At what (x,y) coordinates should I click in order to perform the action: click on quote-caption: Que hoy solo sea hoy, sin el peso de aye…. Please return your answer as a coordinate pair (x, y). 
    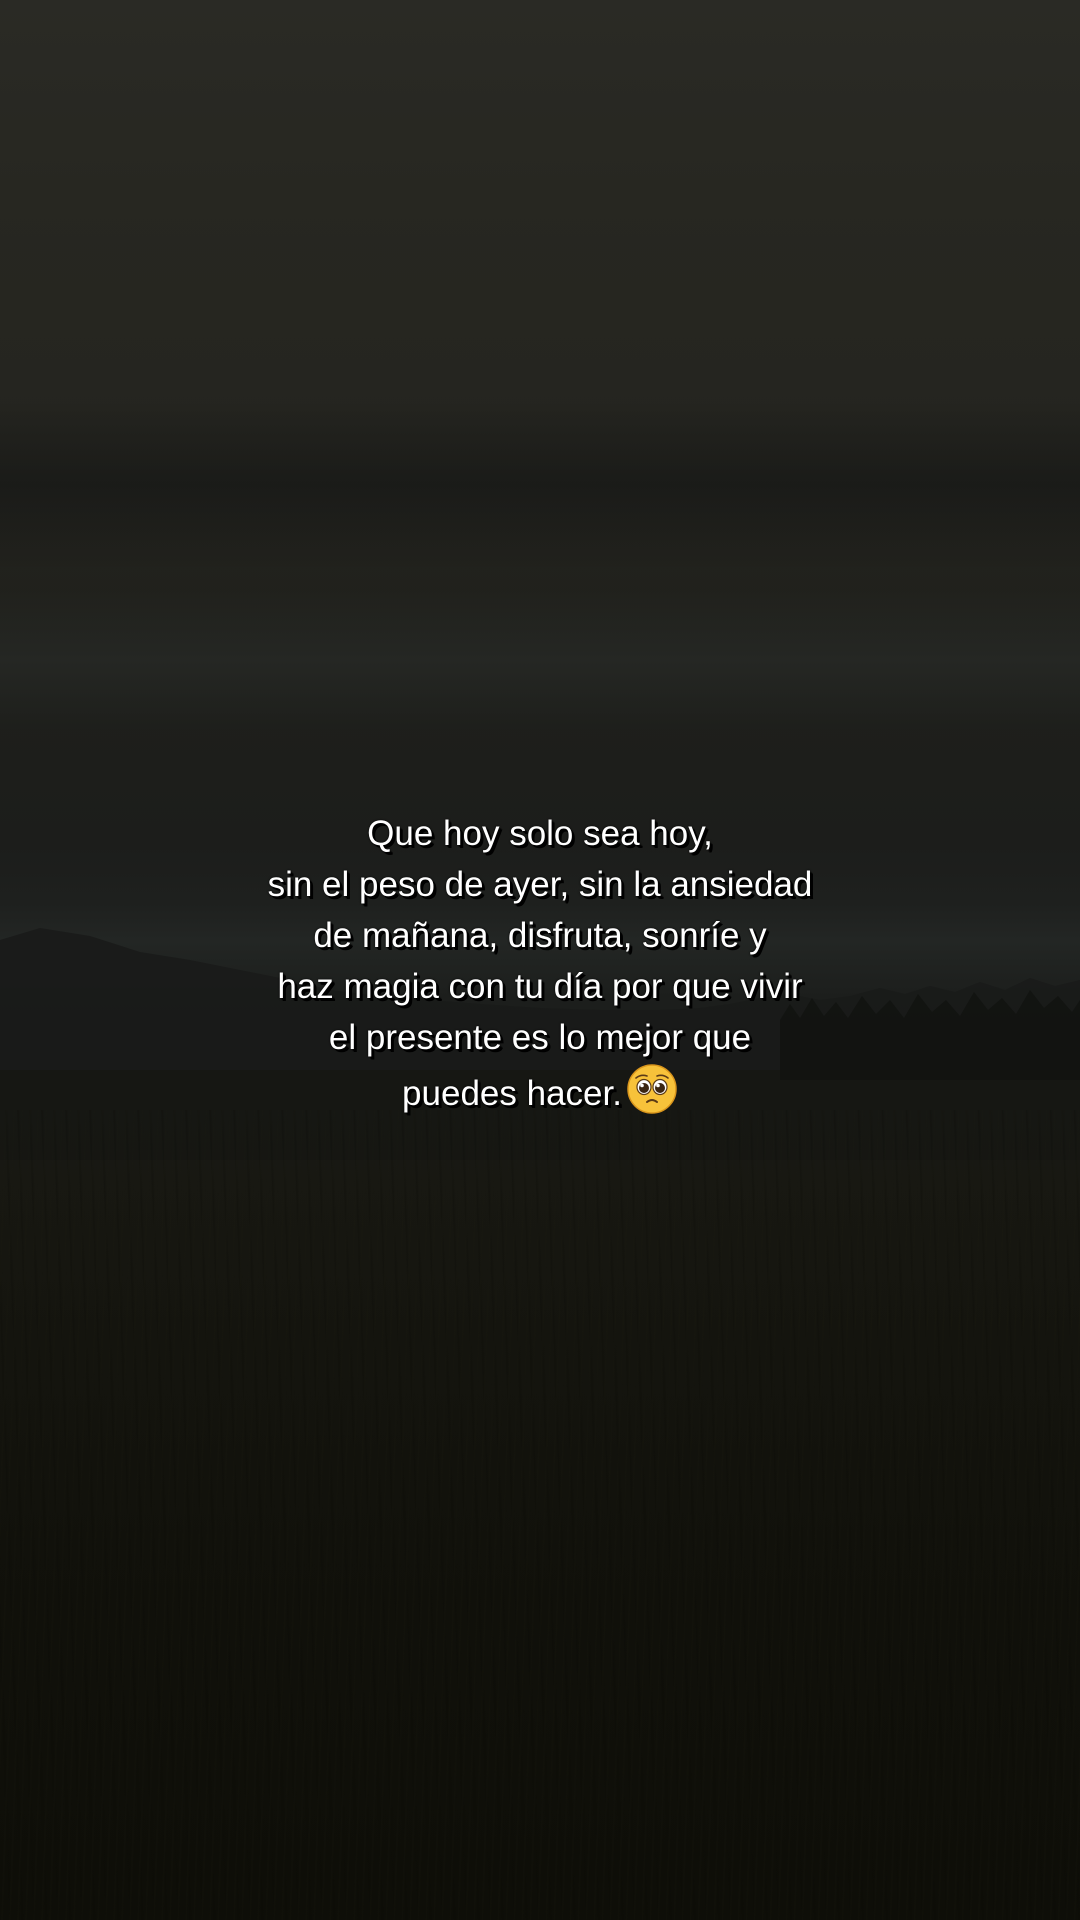
    Looking at the image, I should click on (540, 963).